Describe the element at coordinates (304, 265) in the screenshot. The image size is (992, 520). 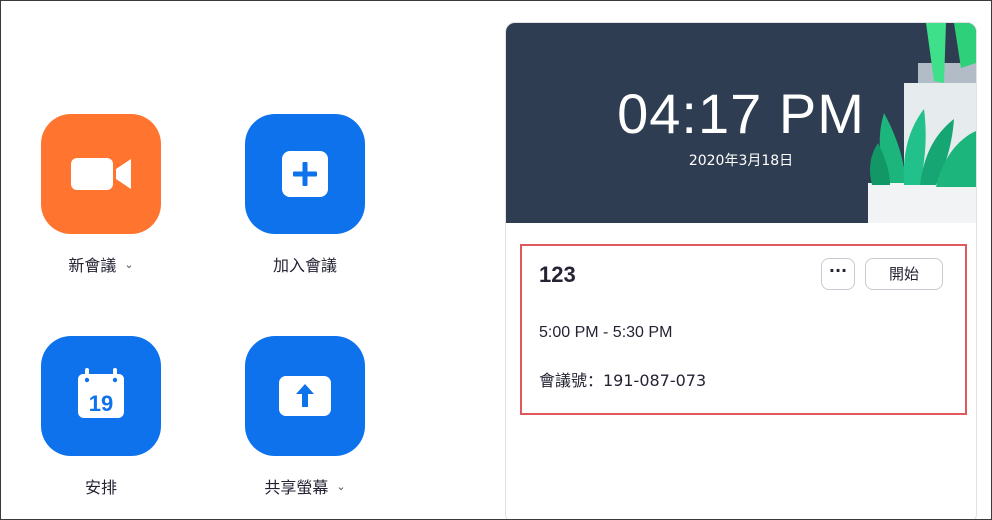
I see `join-meeting-label: 加入會議` at that location.